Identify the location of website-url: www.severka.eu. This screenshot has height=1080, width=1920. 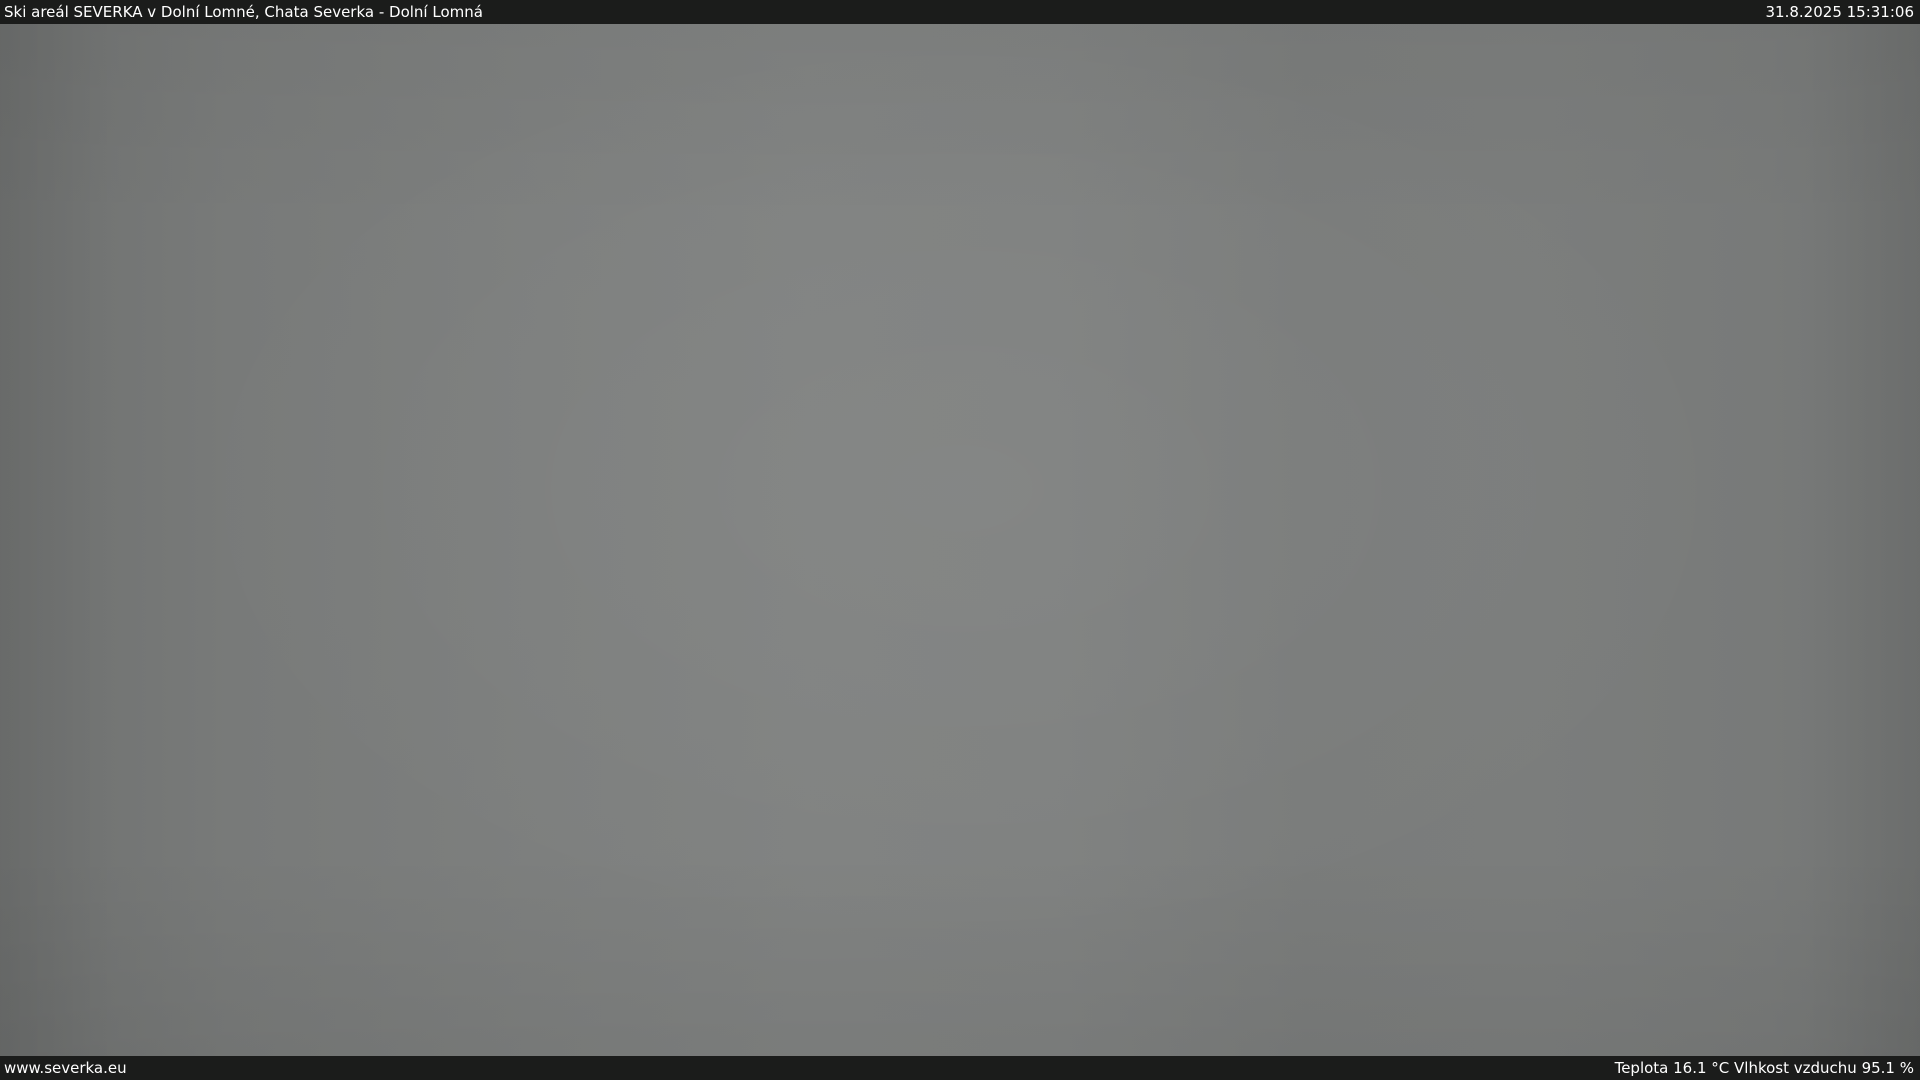
(65, 1068).